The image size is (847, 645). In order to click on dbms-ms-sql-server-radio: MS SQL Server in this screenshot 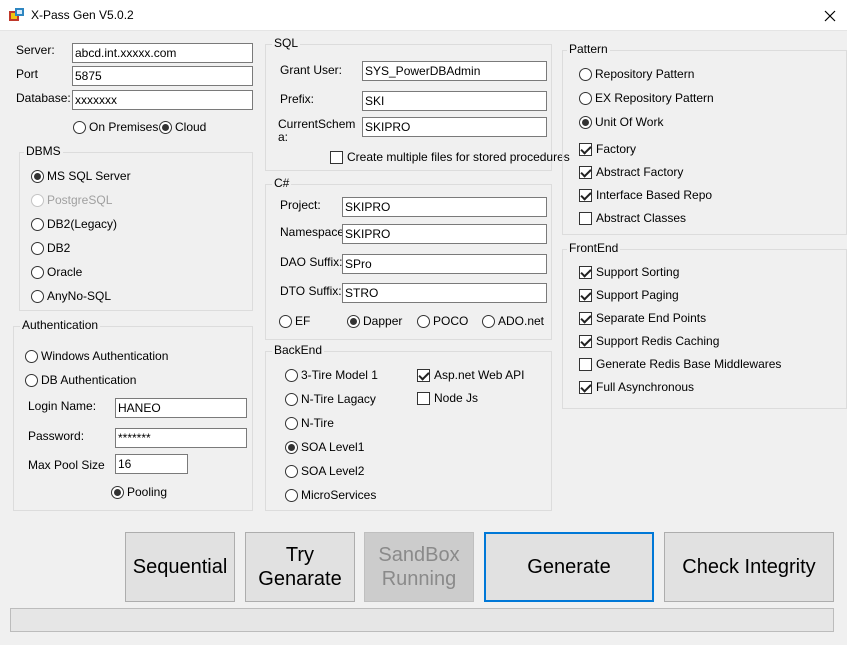, I will do `click(81, 176)`.